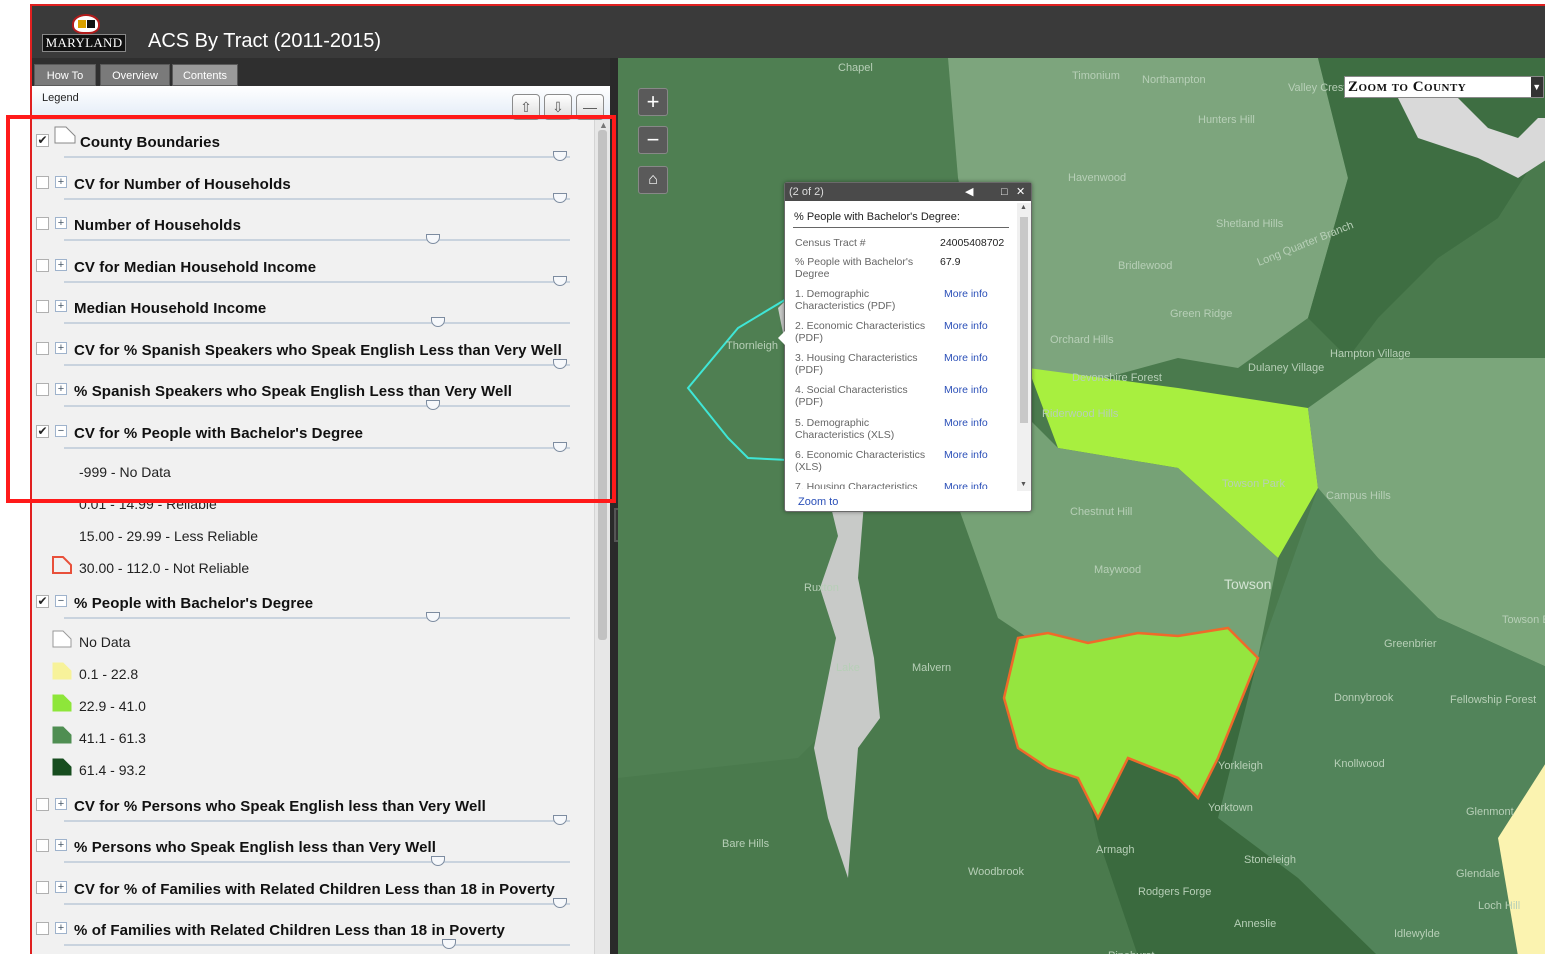  What do you see at coordinates (653, 140) in the screenshot?
I see `zoom-out-button: −` at bounding box center [653, 140].